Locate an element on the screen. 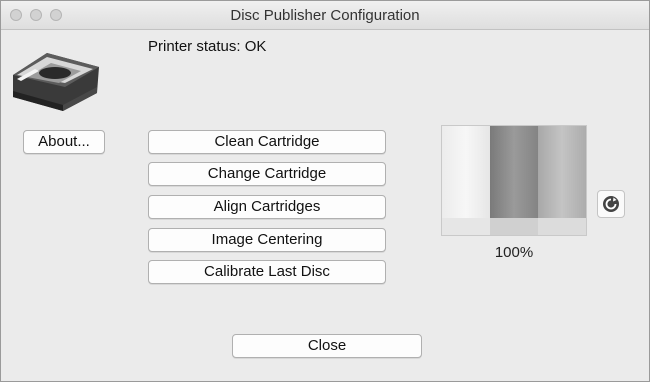  refresh-button is located at coordinates (611, 204).